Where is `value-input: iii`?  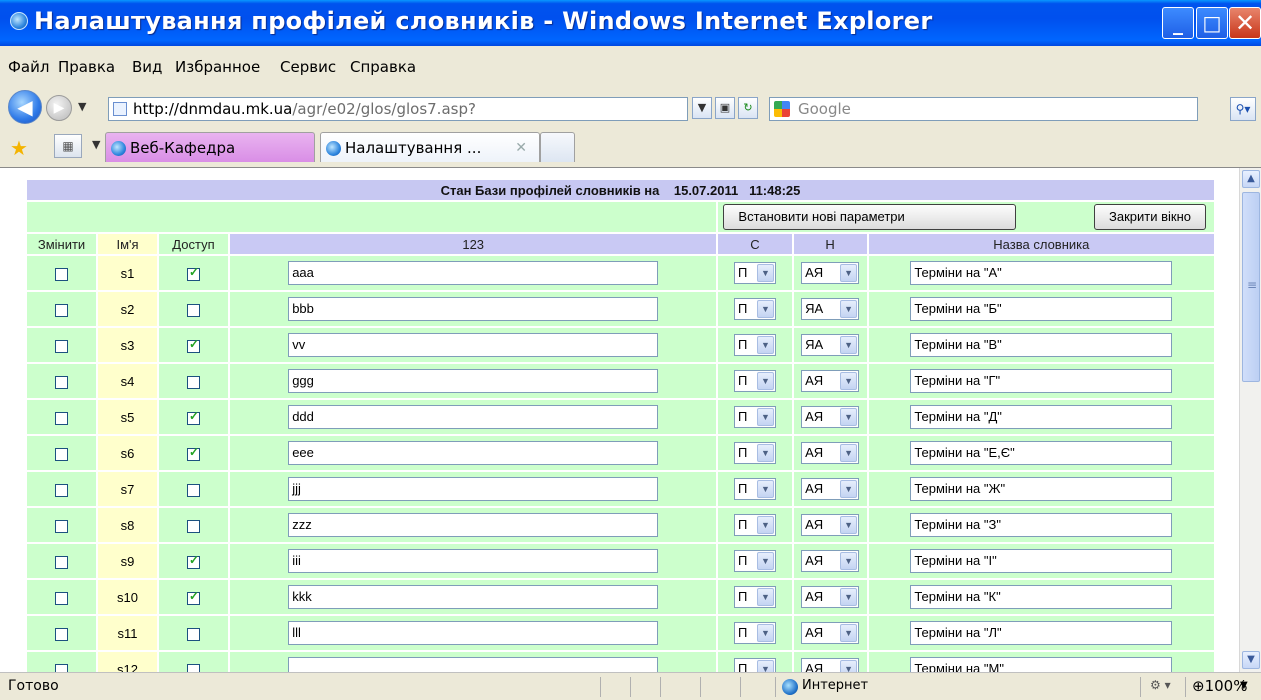 value-input: iii is located at coordinates (473, 561).